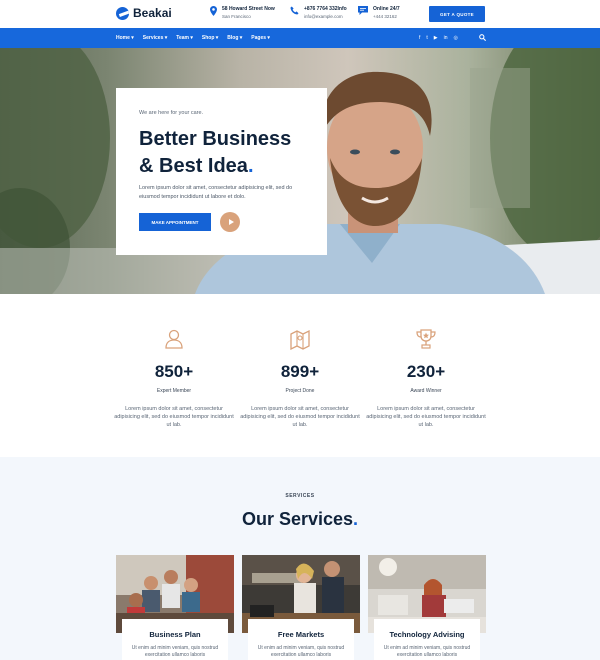  I want to click on stat-number: 850+, so click(174, 371).